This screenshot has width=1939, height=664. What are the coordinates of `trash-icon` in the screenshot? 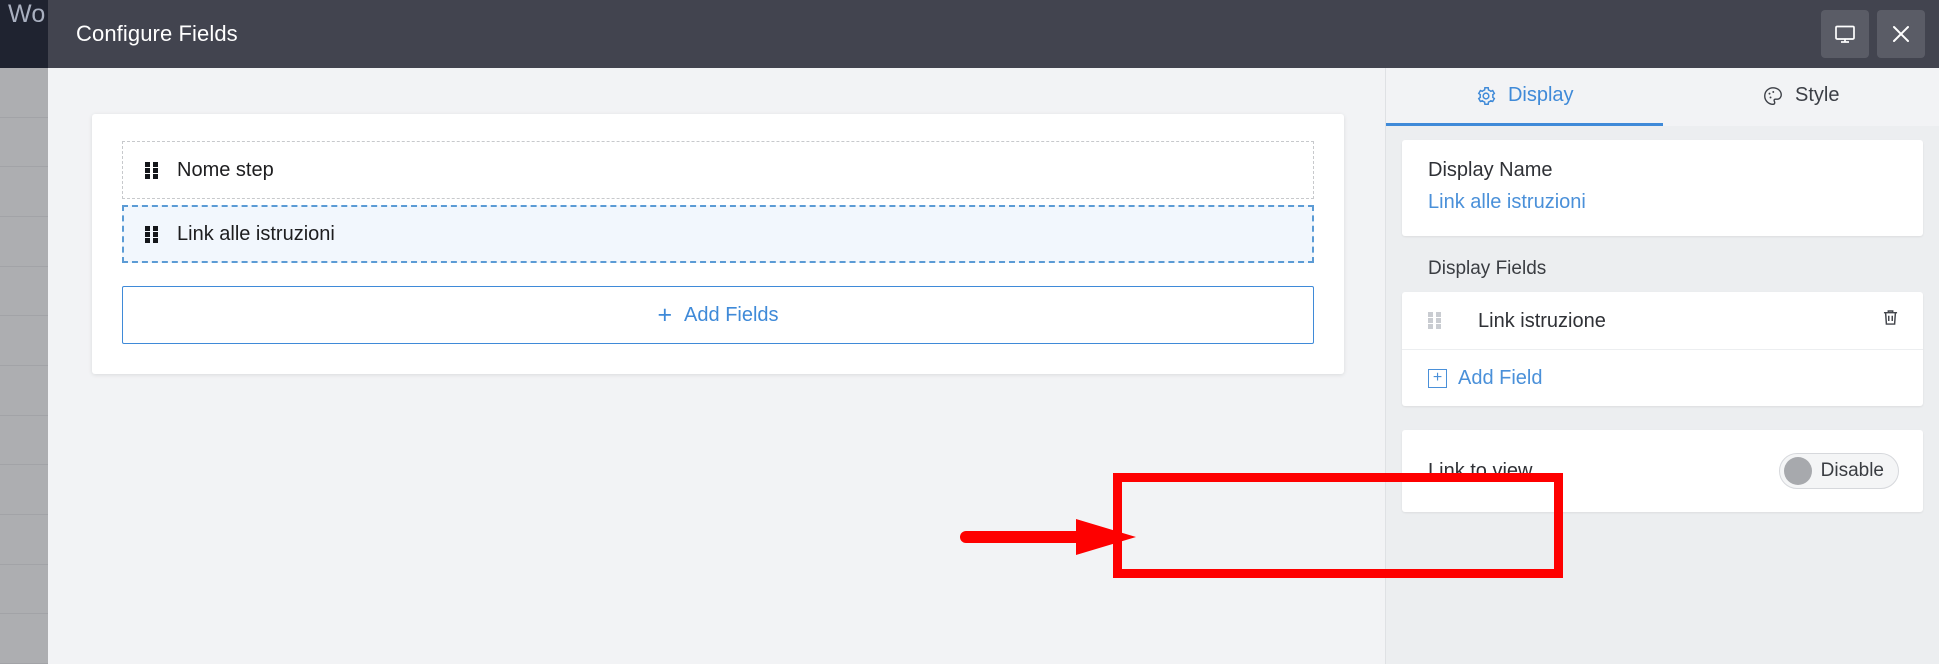 It's located at (1890, 320).